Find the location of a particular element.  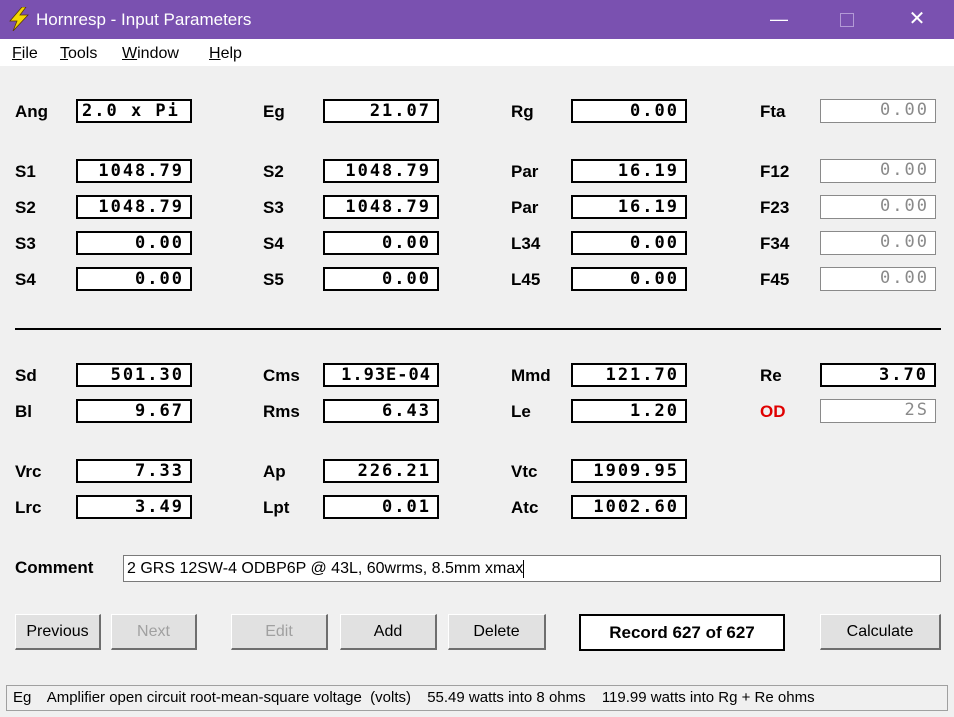

edit-button: Edit is located at coordinates (279, 632).